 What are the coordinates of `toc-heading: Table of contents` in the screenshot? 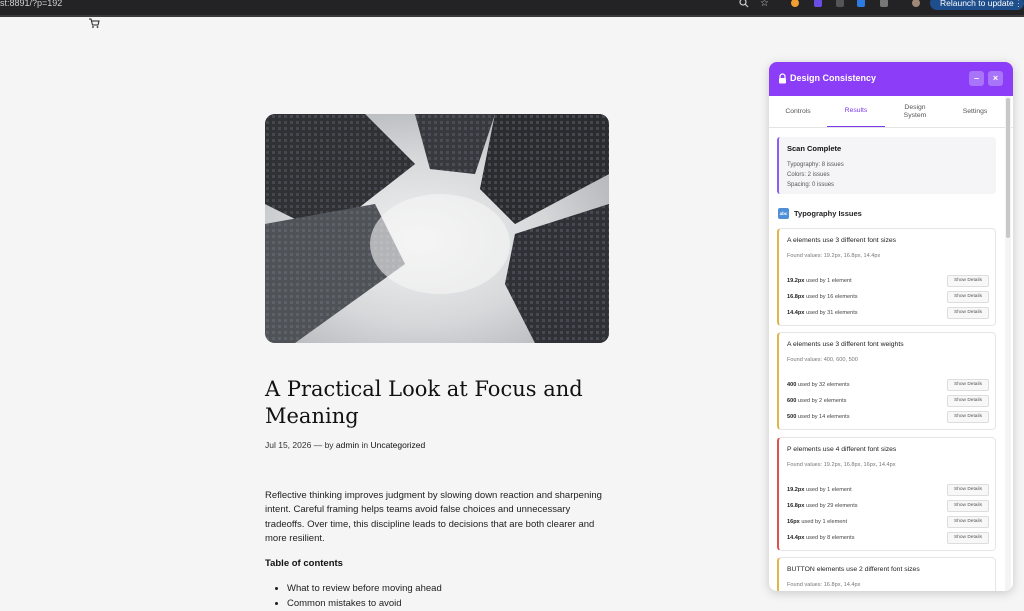 It's located at (304, 563).